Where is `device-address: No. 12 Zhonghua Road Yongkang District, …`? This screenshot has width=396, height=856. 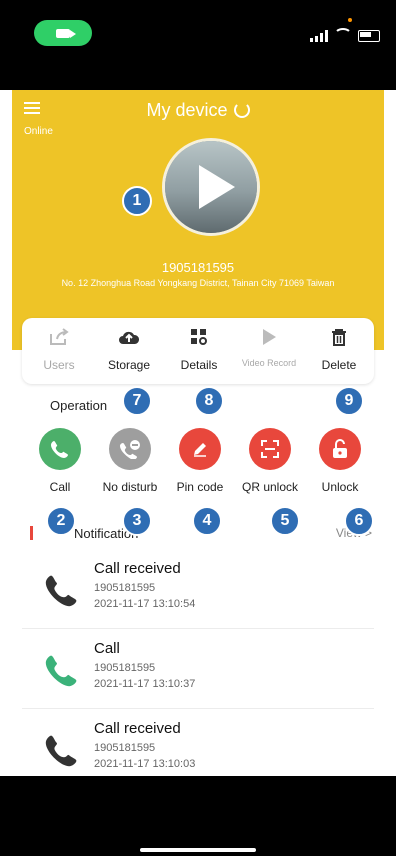 device-address: No. 12 Zhonghua Road Yongkang District, … is located at coordinates (198, 283).